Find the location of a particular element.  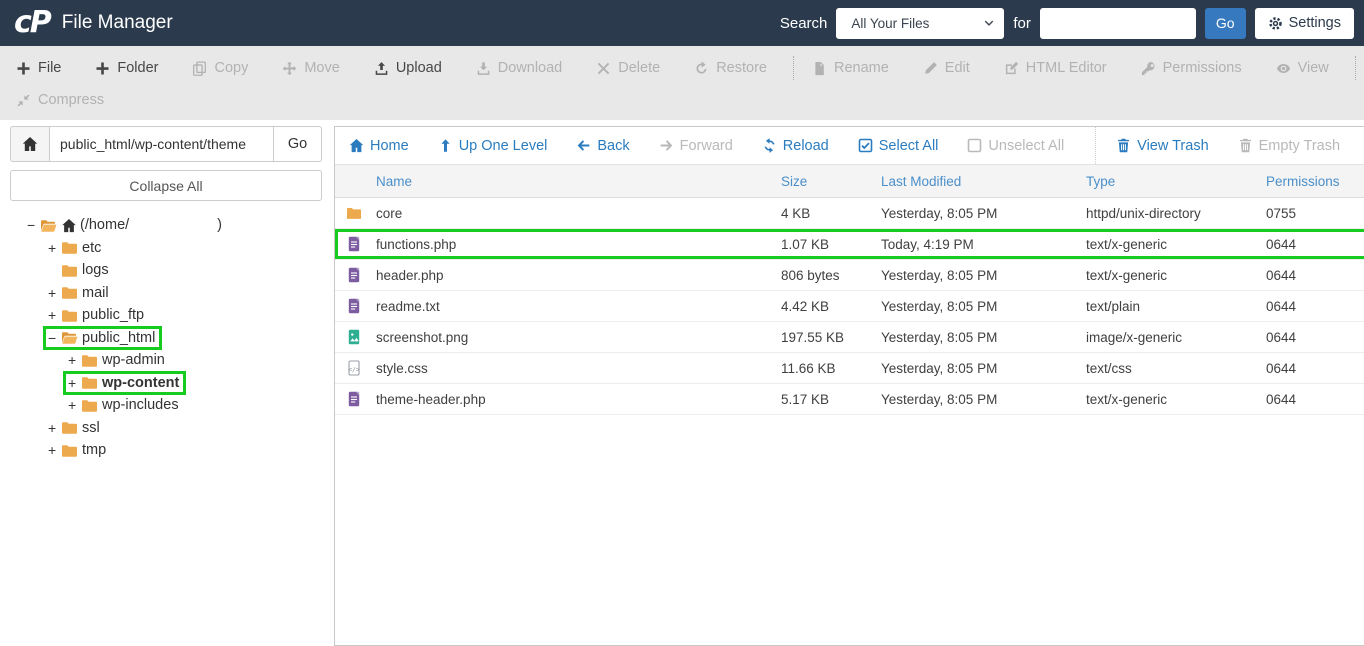

path-go-button: Go is located at coordinates (298, 144).